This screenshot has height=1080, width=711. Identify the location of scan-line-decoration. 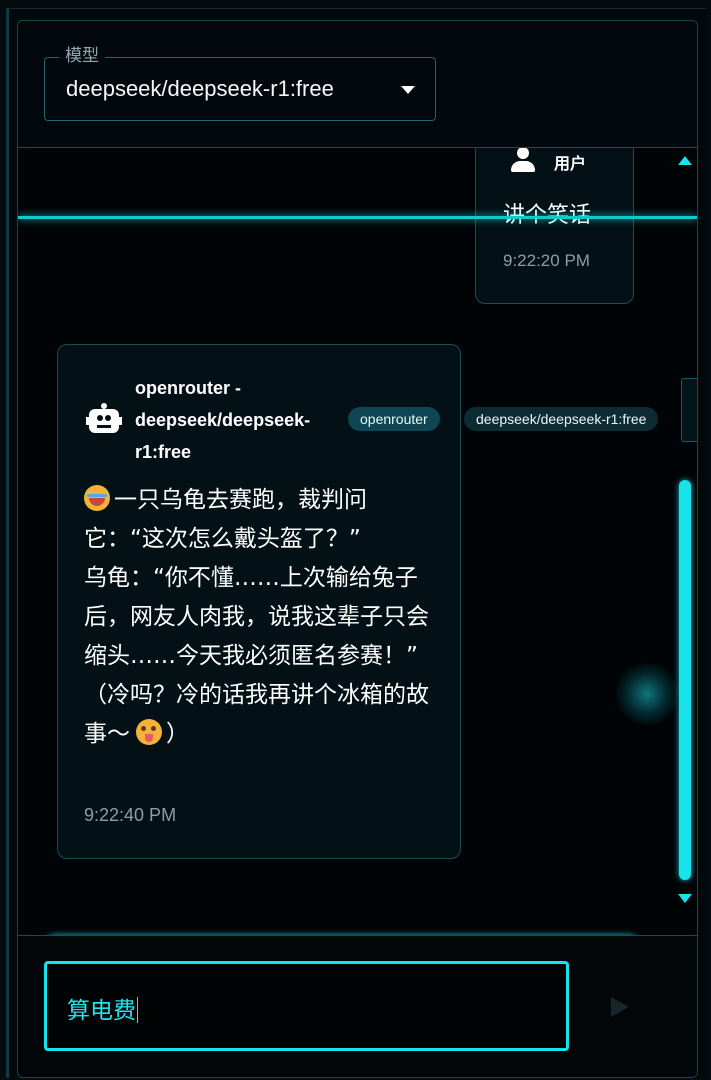
(357, 217).